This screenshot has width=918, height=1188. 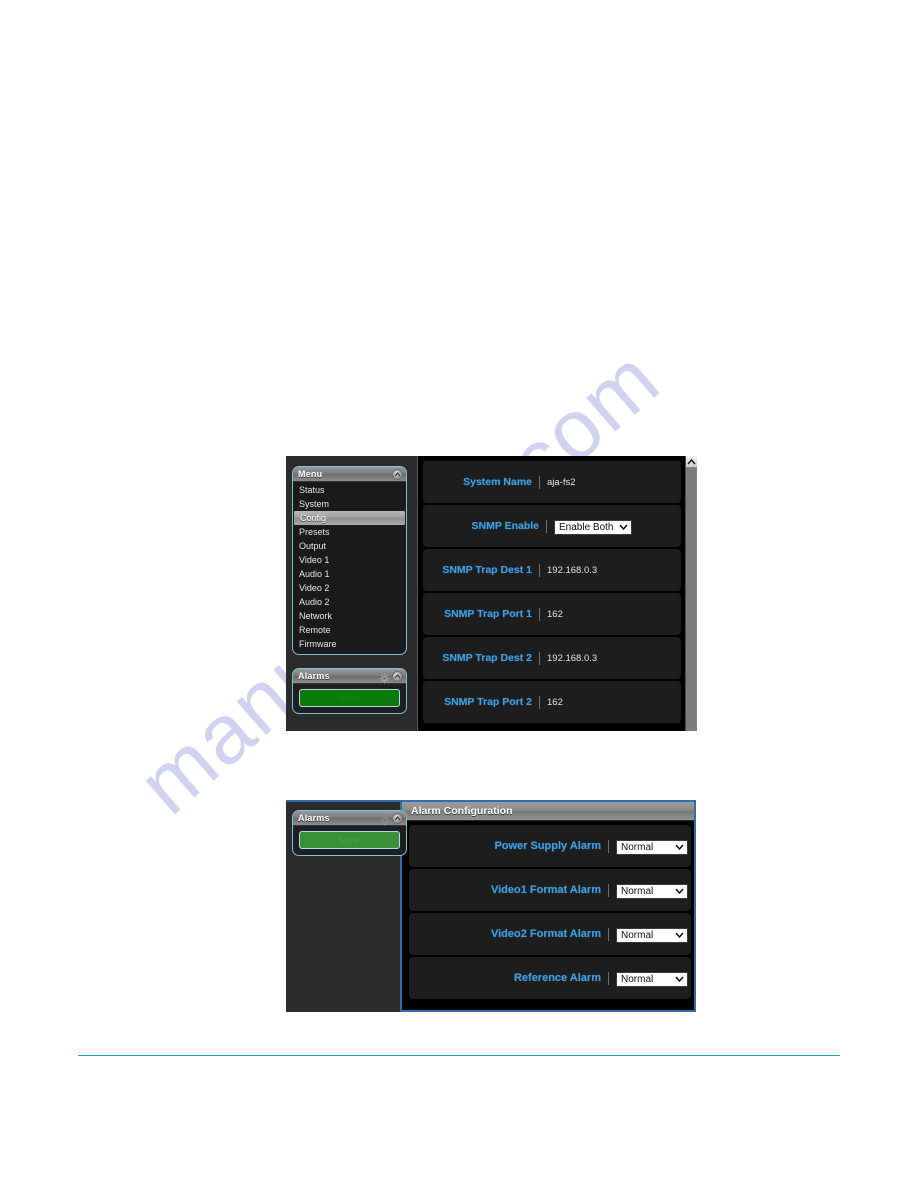 I want to click on setting-row: Video1 Format Alarm Normal, so click(x=550, y=890).